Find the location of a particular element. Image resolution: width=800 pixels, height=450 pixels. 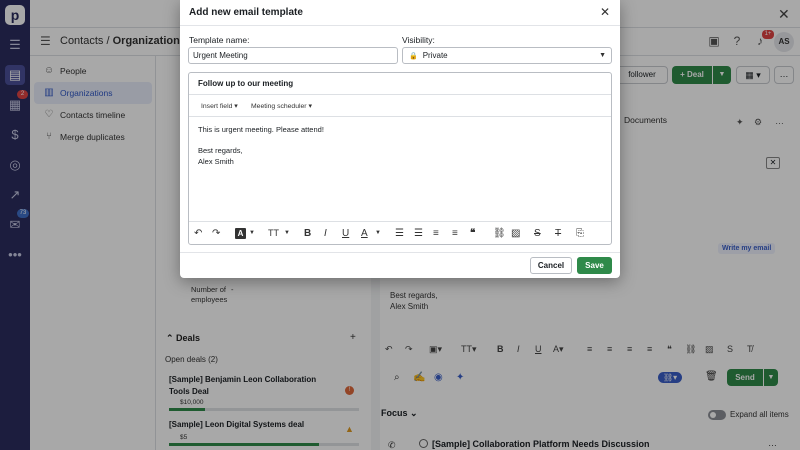

italic-icon: I is located at coordinates (325, 233).